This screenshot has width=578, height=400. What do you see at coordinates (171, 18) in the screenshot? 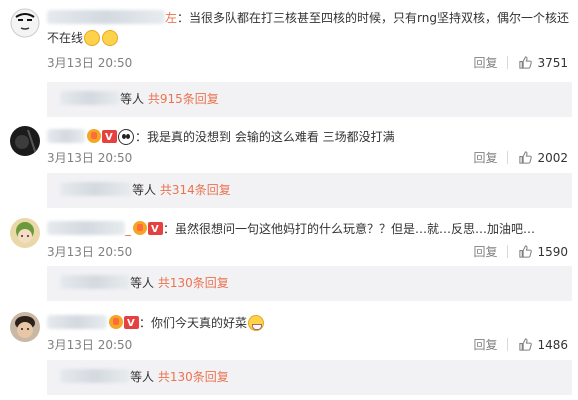
I see `username-suffix: 左` at bounding box center [171, 18].